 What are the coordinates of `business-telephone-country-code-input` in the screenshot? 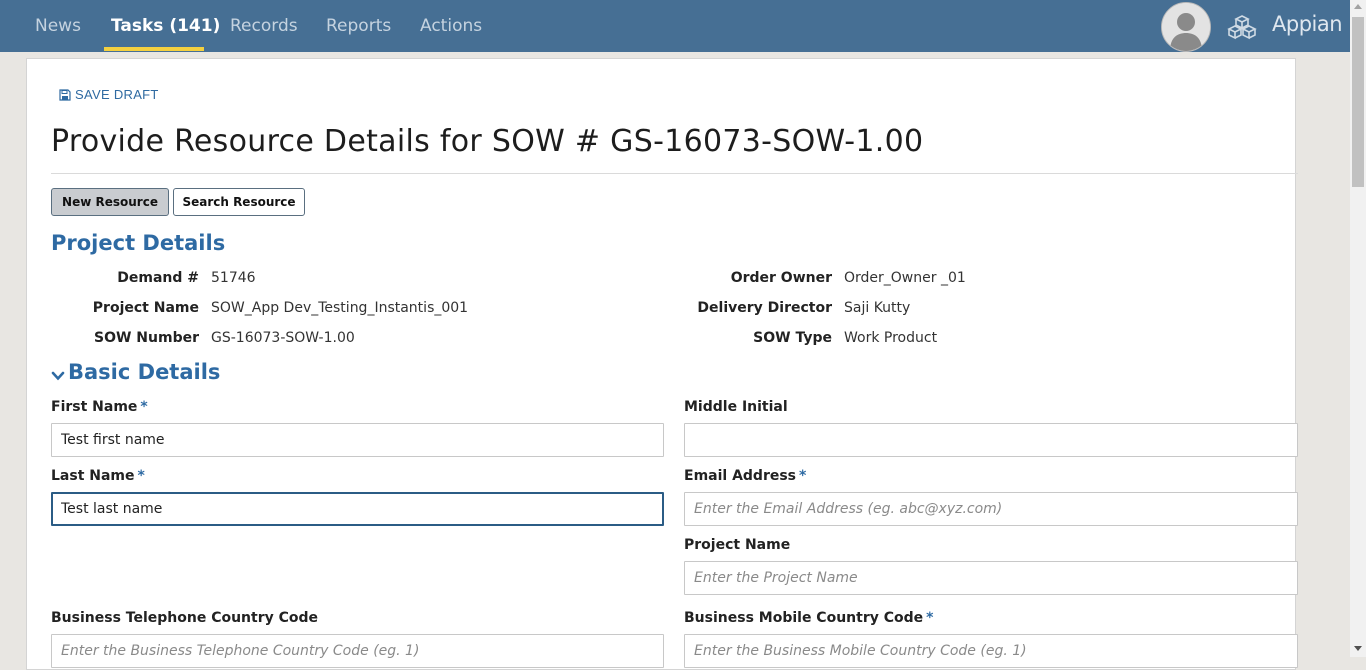 It's located at (357, 651).